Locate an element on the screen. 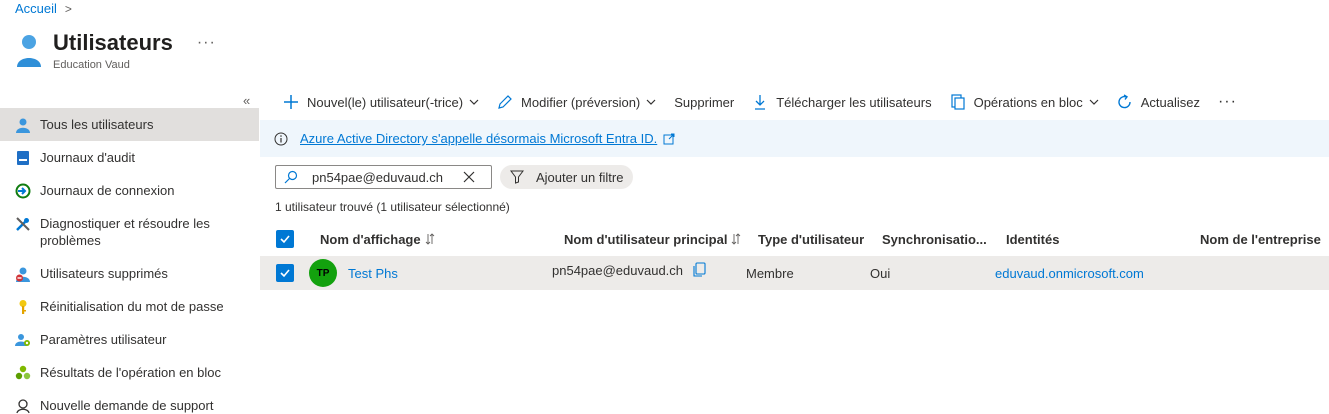  sidebar-item-deleted-users: Utilisateurs supprimés is located at coordinates (129, 273).